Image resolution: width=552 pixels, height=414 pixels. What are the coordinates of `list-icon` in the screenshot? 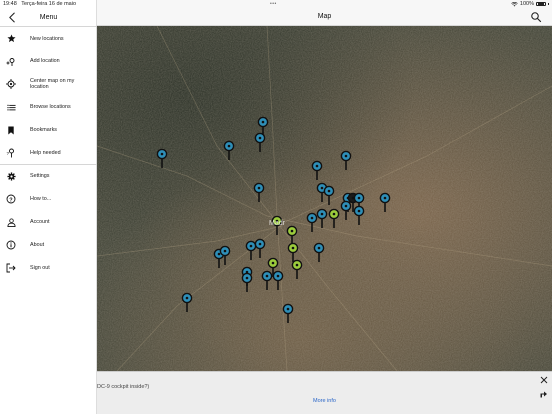 It's located at (11, 107).